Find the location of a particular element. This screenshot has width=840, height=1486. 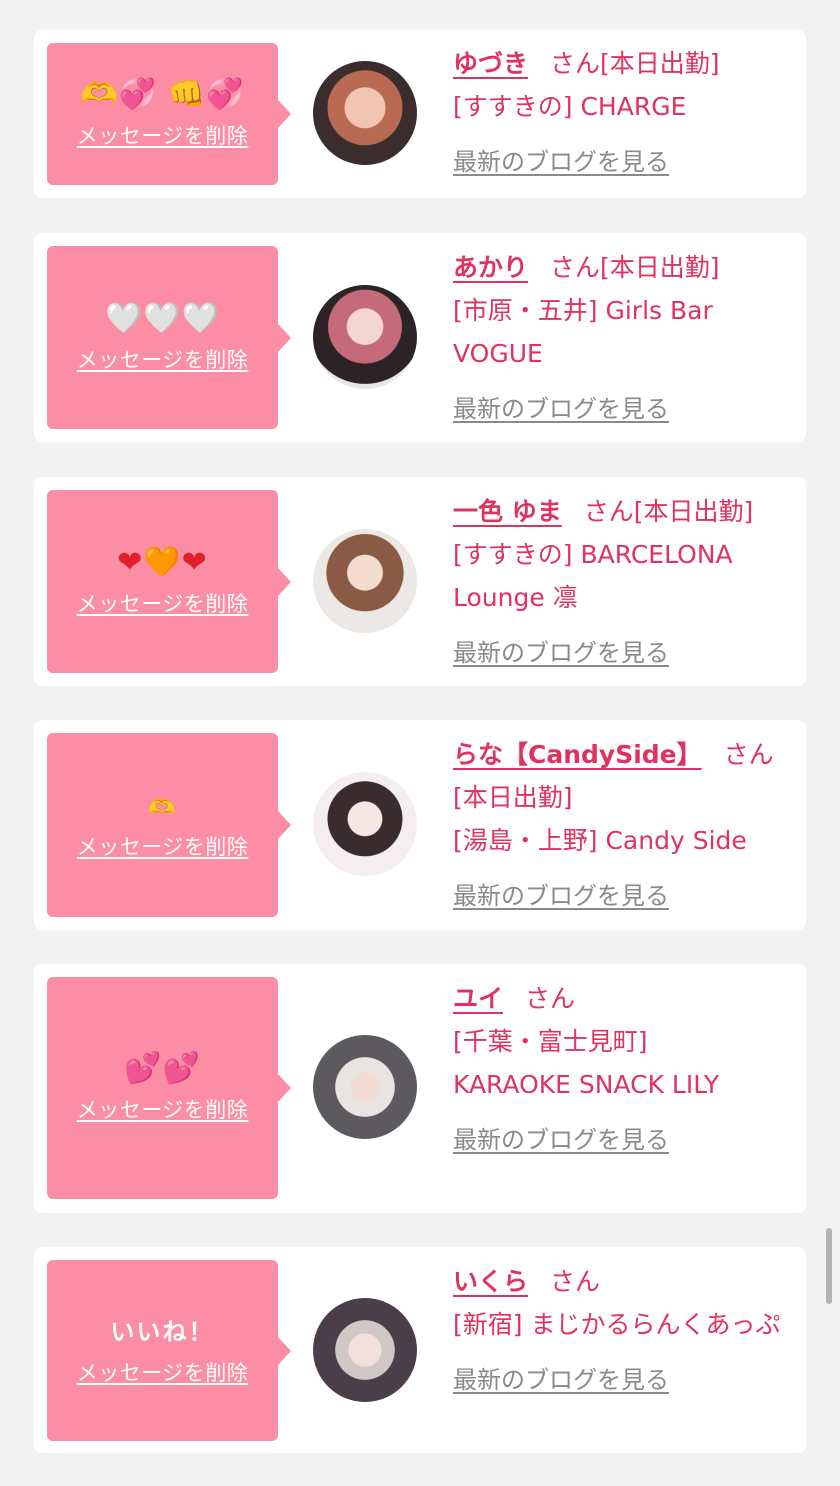

reaction-bubble: 🫶💞 👊💞 メッセージを削除 is located at coordinates (169, 114).